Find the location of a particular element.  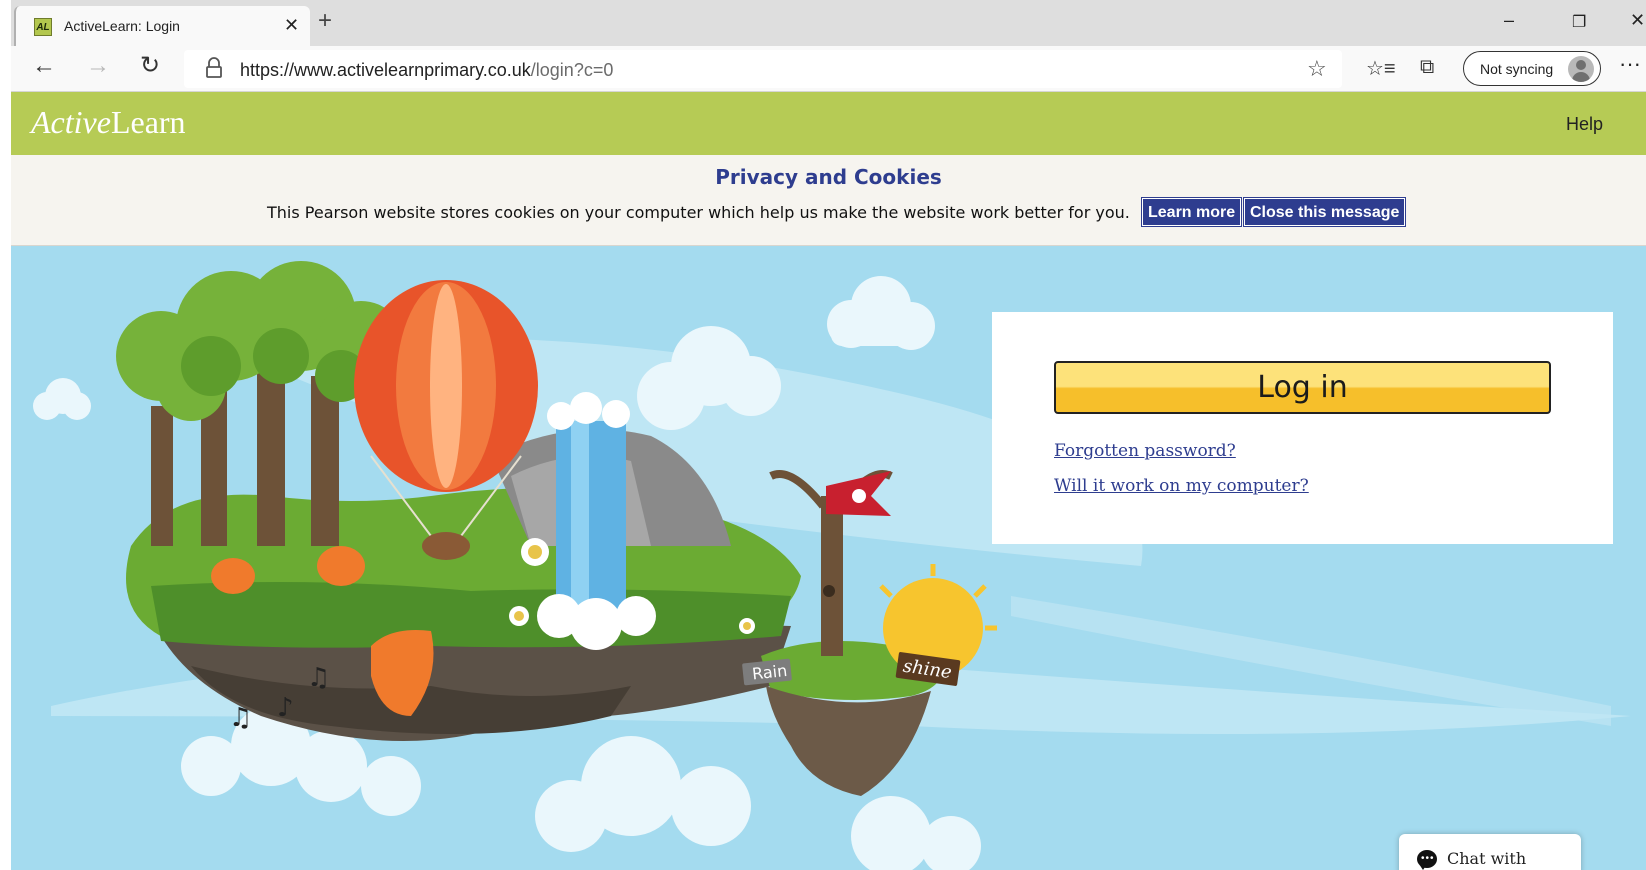

profile-sync-button: Not syncing is located at coordinates (1532, 68).